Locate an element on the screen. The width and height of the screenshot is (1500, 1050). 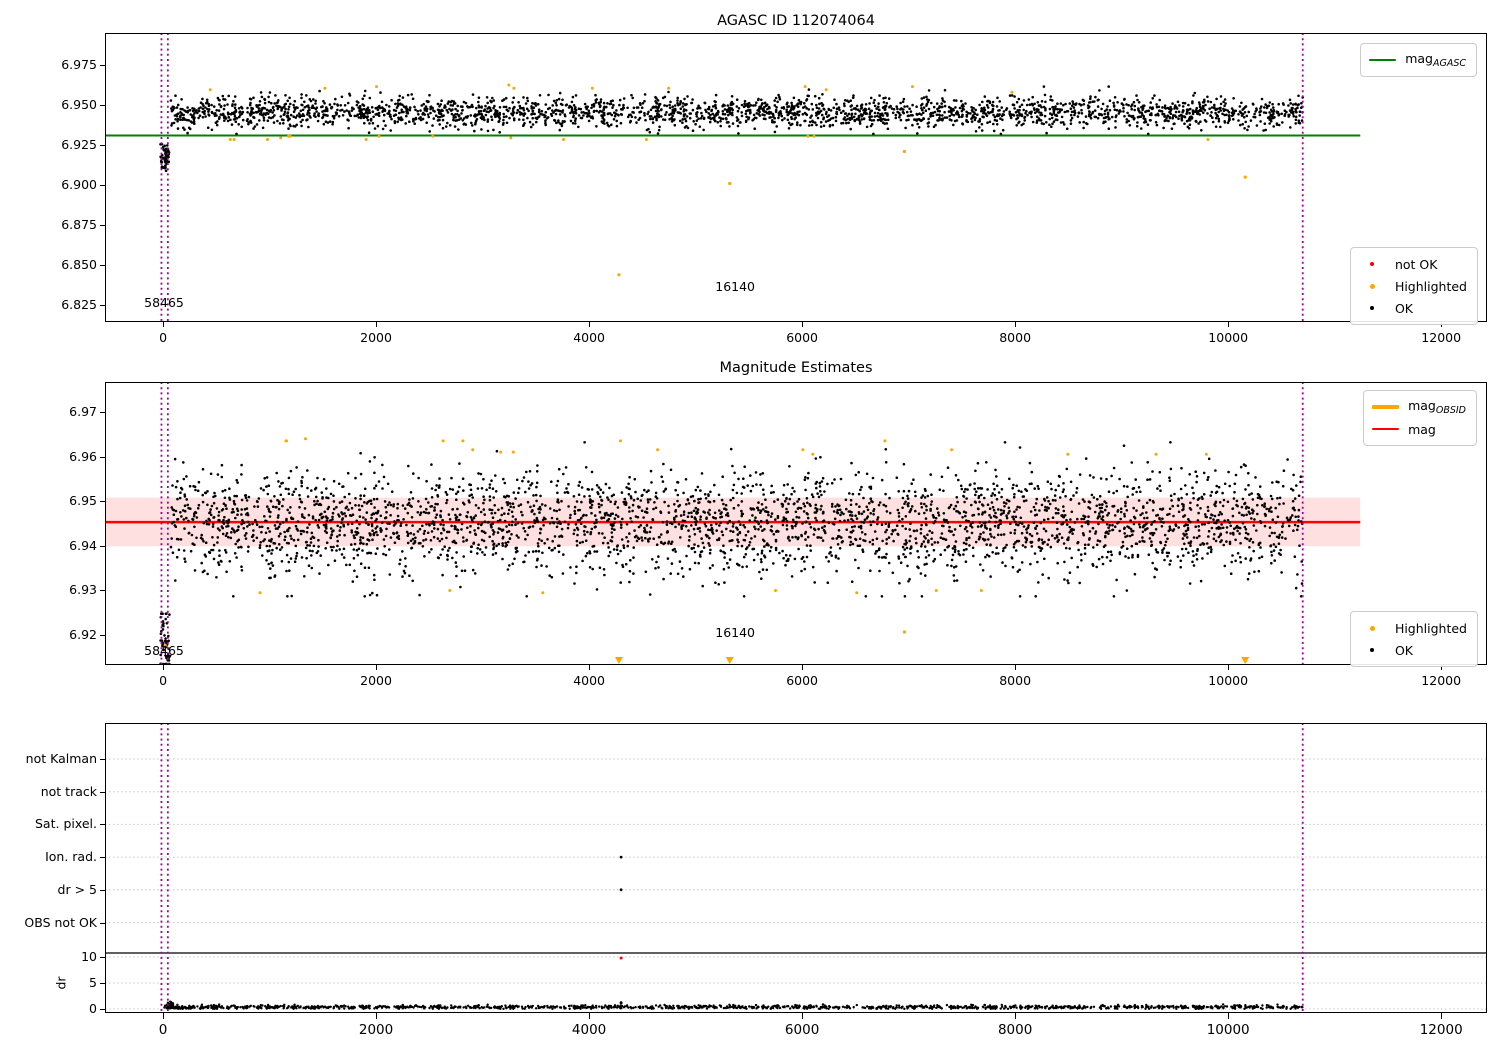
middle-chart-title: Magnitude Estimates is located at coordinates (796, 368).